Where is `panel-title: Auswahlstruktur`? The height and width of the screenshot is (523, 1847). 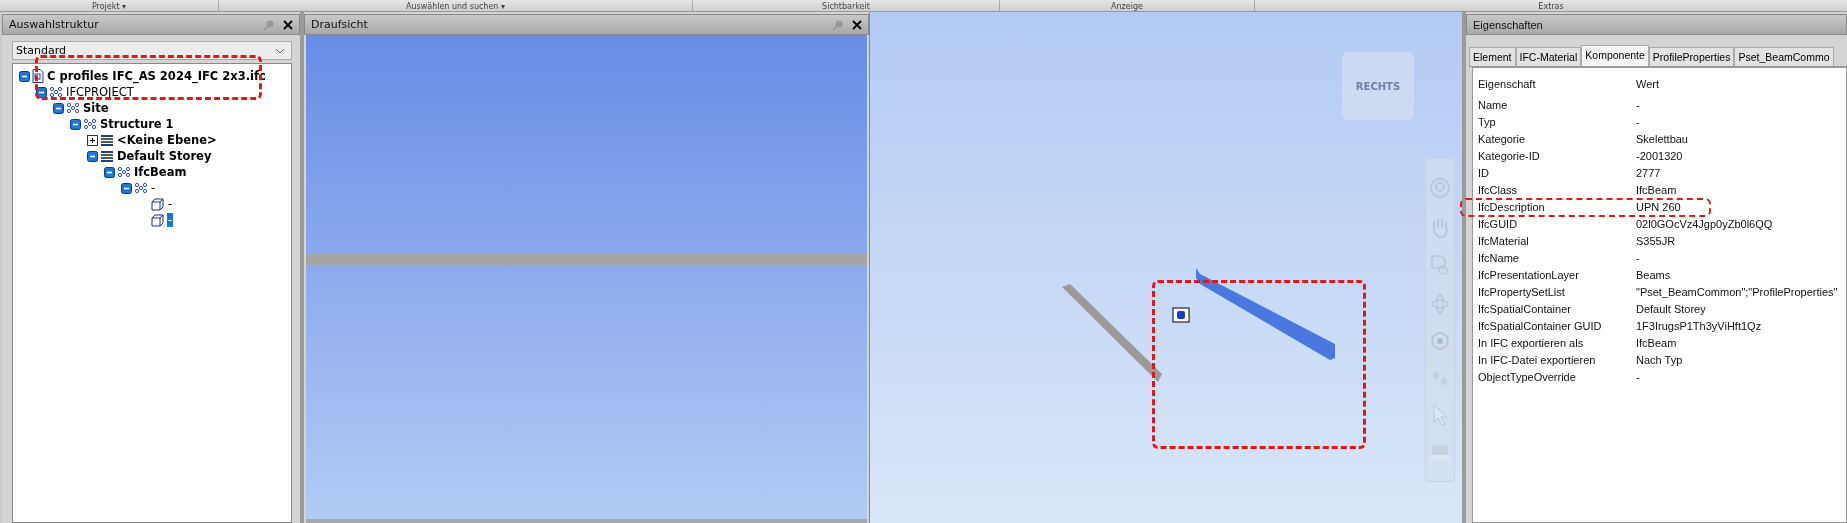
panel-title: Auswahlstruktur is located at coordinates (54, 24).